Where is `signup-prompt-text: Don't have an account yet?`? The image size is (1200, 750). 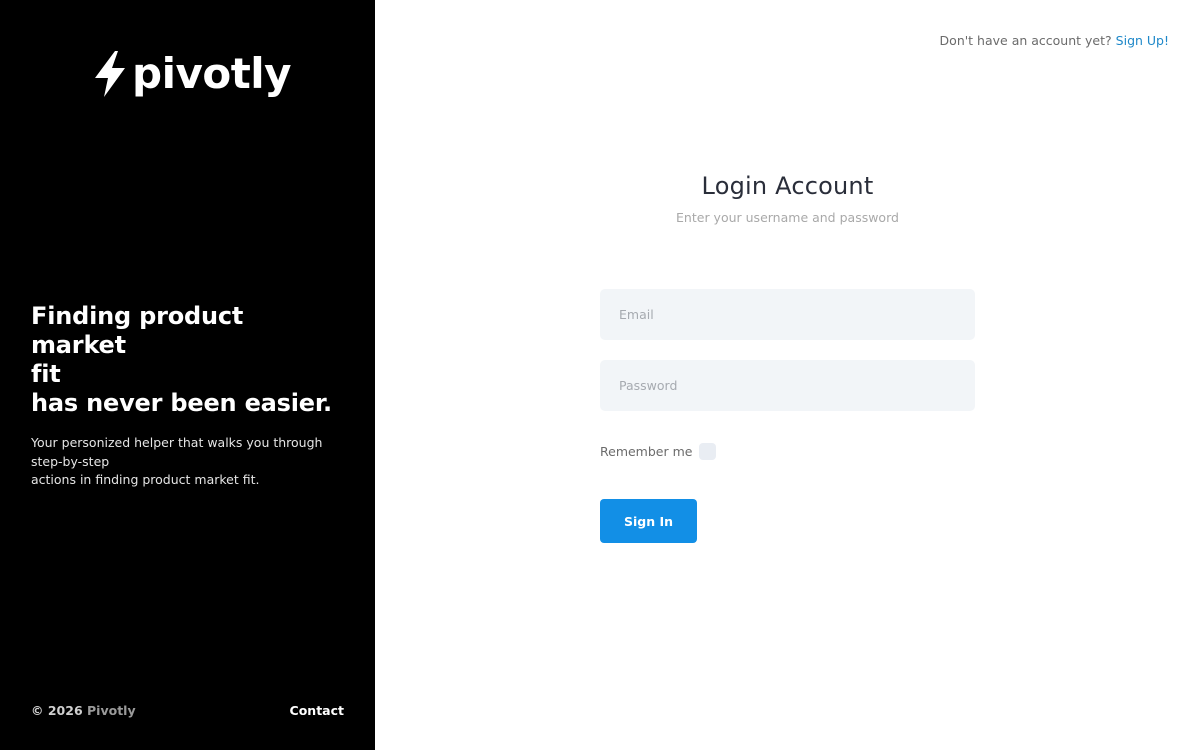 signup-prompt-text: Don't have an account yet? is located at coordinates (1025, 40).